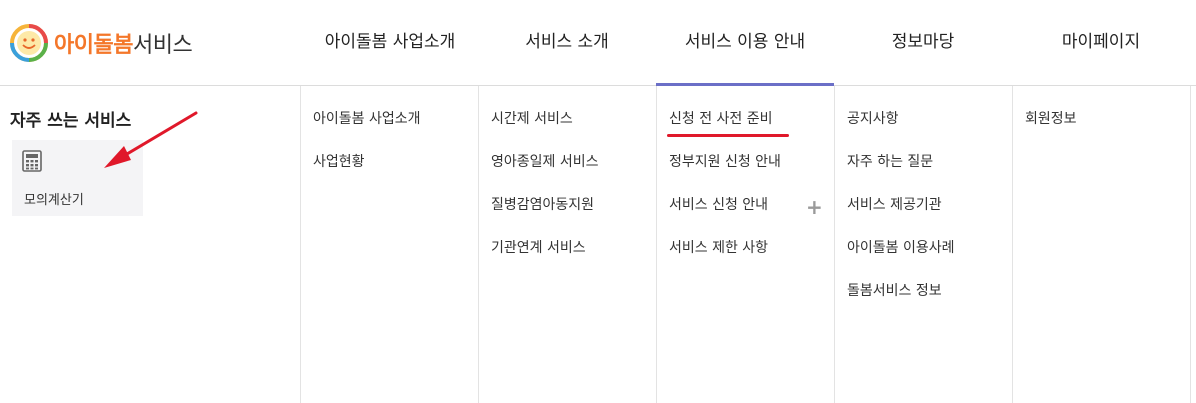 The height and width of the screenshot is (403, 1196). I want to click on submenu-item: 정부지원 신청 안내, so click(725, 174).